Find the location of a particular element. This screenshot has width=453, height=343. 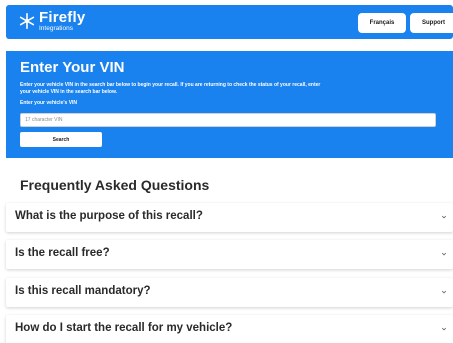

faq-question: Is the recall free? is located at coordinates (62, 253).